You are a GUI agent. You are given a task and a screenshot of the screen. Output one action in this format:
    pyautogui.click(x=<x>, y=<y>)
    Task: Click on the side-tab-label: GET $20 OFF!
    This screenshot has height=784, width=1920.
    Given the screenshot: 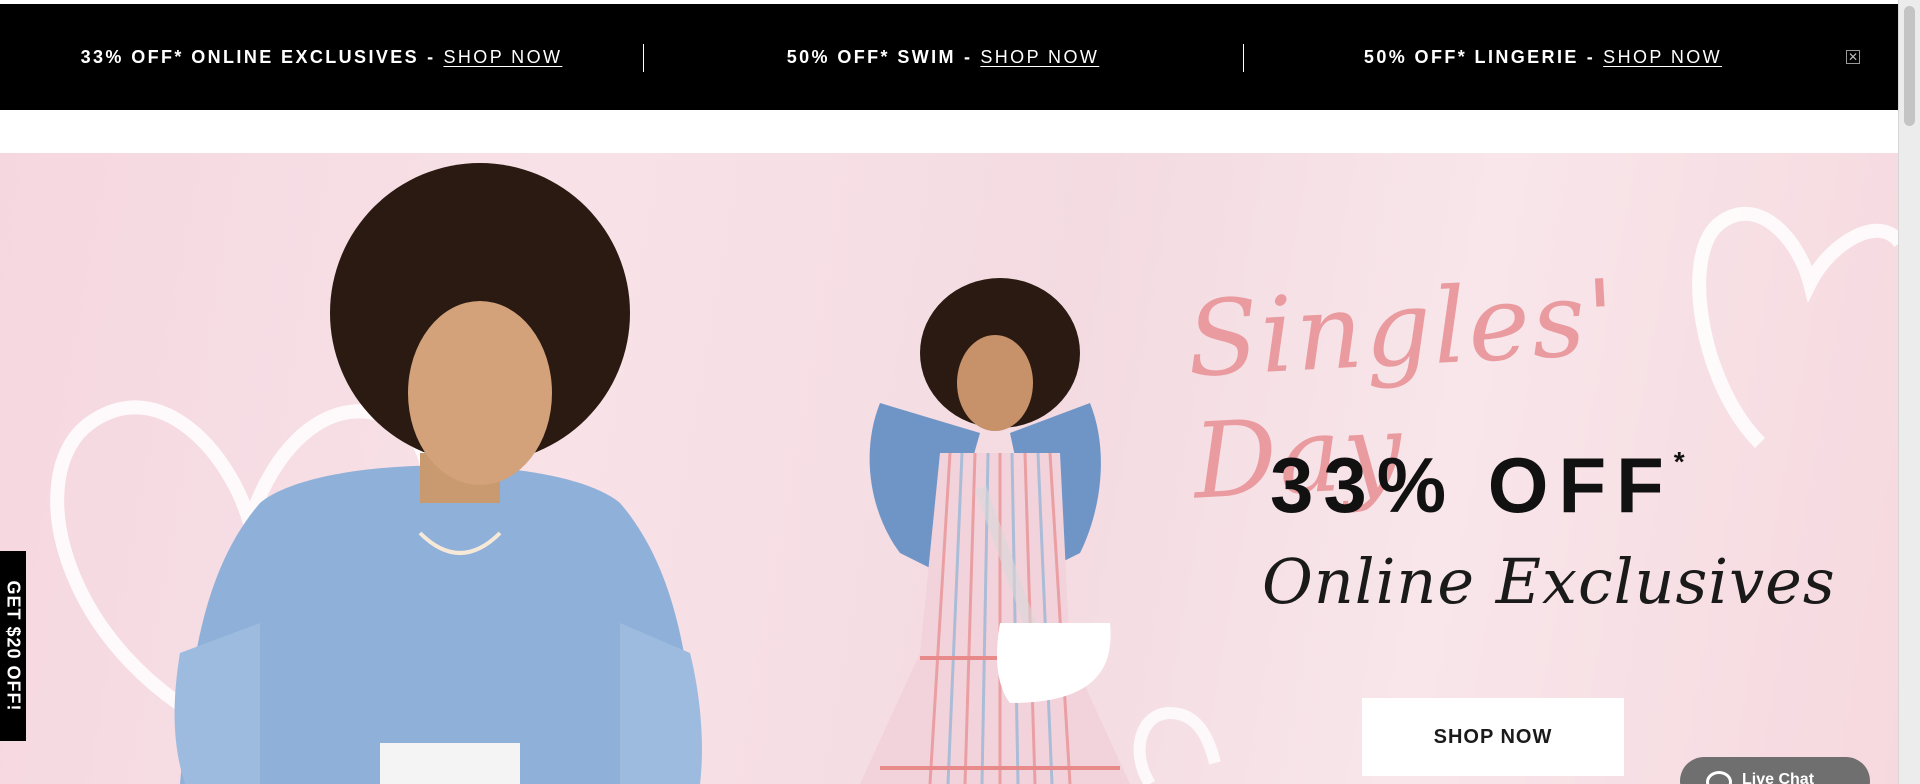 What is the action you would take?
    pyautogui.click(x=13, y=646)
    